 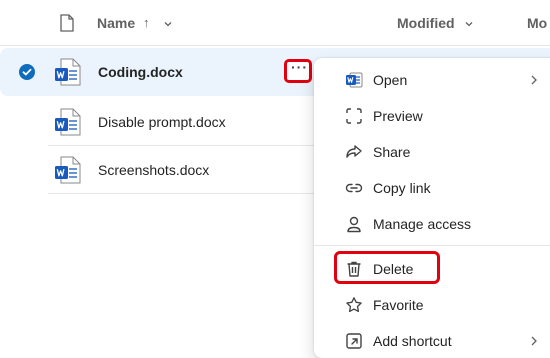 I want to click on menu-item-label: Favorite, so click(x=398, y=305).